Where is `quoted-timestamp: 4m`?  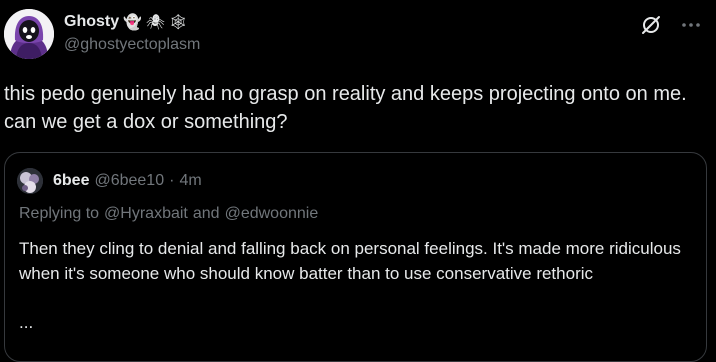
quoted-timestamp: 4m is located at coordinates (190, 181).